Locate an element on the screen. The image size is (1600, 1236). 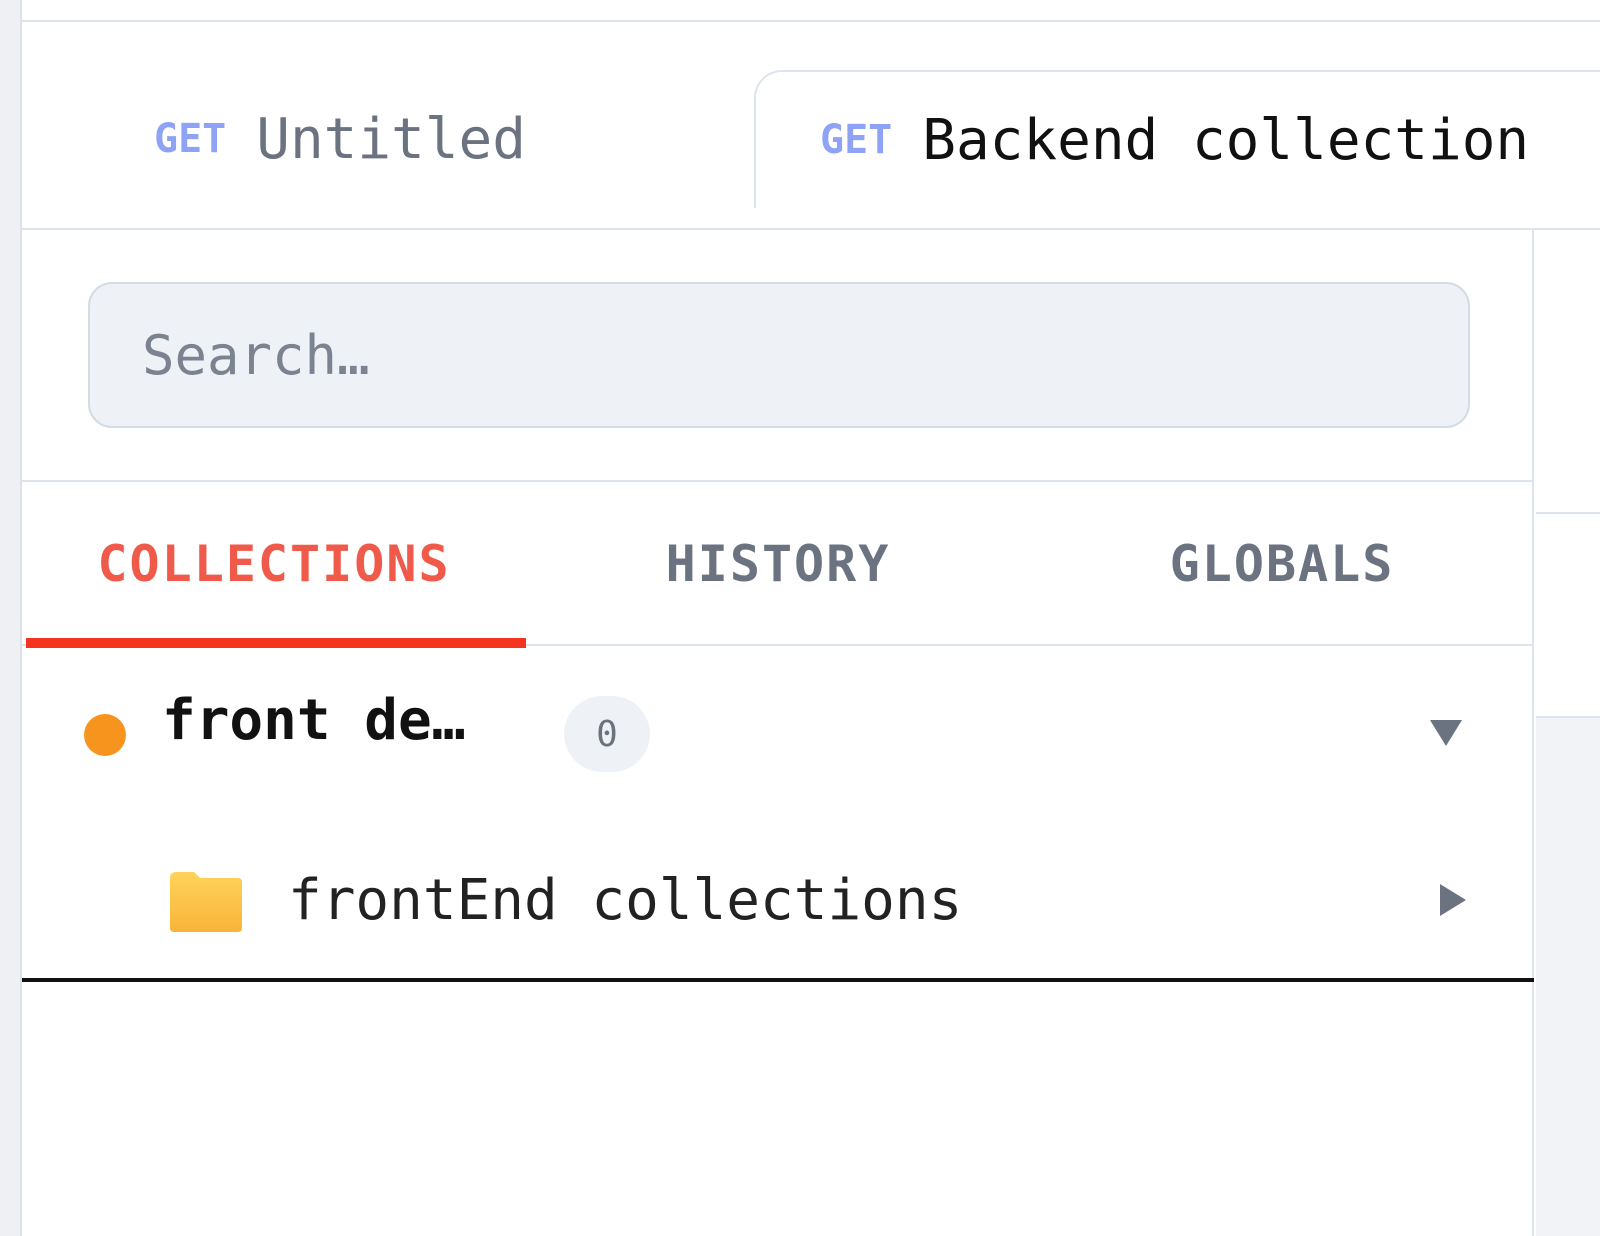
request-tab-untitled: GET Untitled is located at coordinates (387, 139).